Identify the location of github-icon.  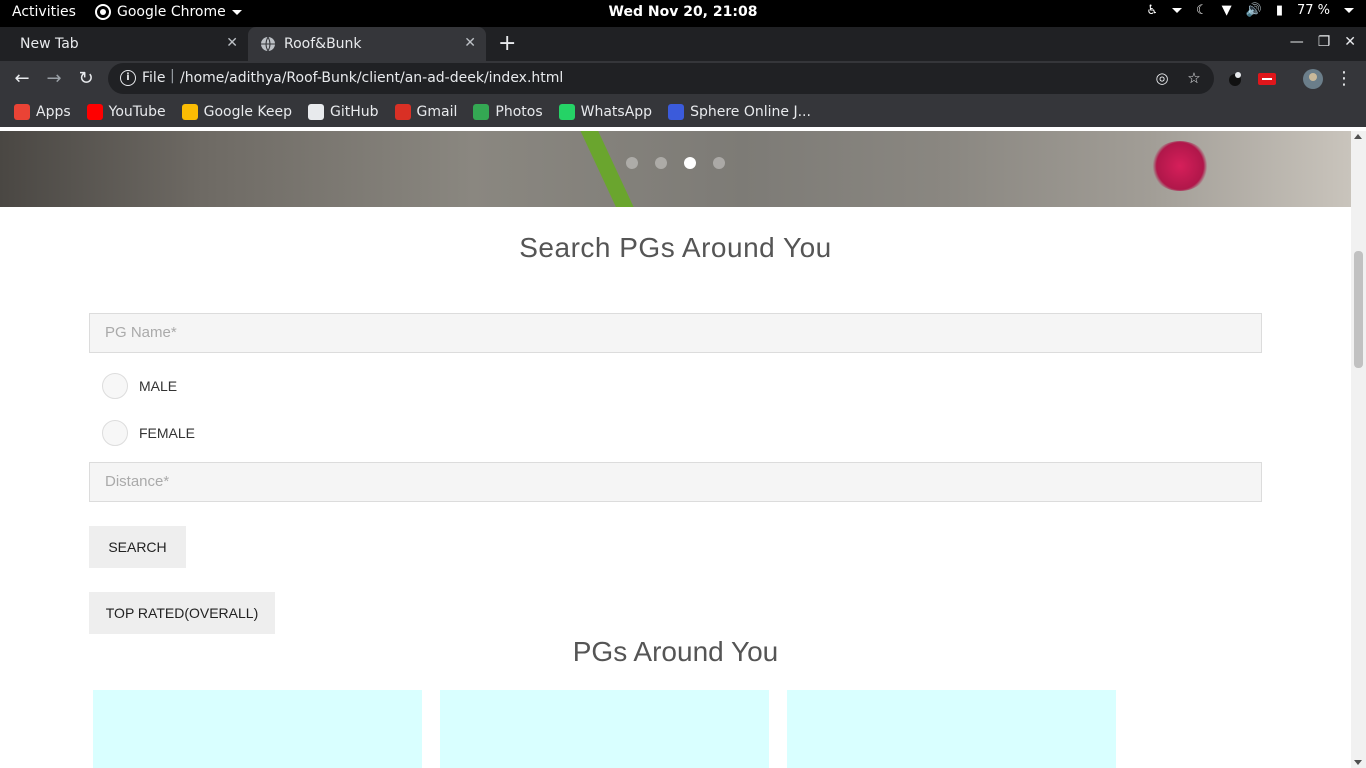
(316, 112).